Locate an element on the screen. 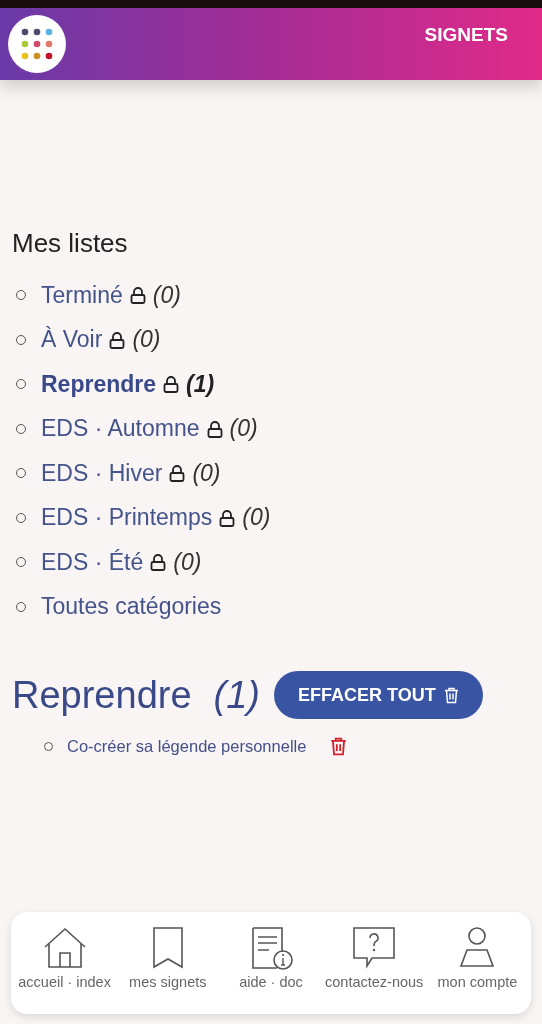 Image resolution: width=542 pixels, height=1024 pixels. item-count: (1) is located at coordinates (200, 384).